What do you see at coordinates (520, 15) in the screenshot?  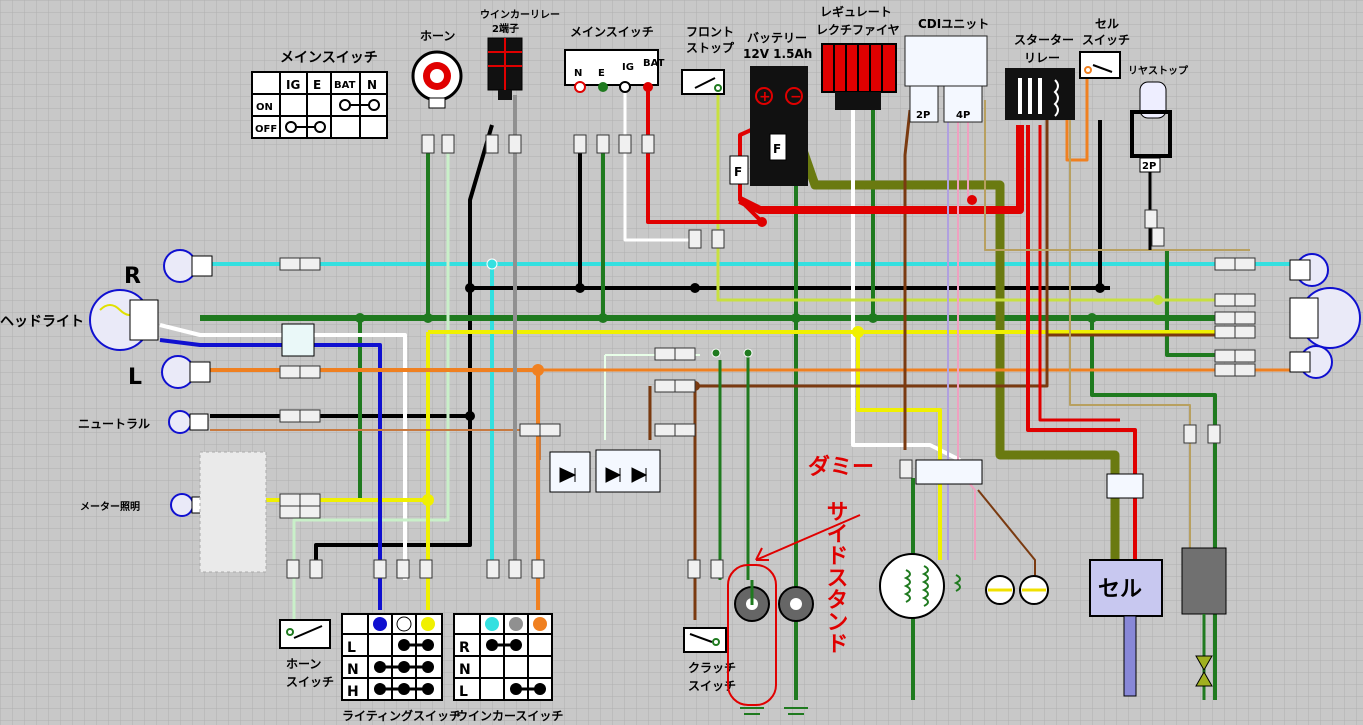 I see `winker-relay-label-1: ウインカーリレー` at bounding box center [520, 15].